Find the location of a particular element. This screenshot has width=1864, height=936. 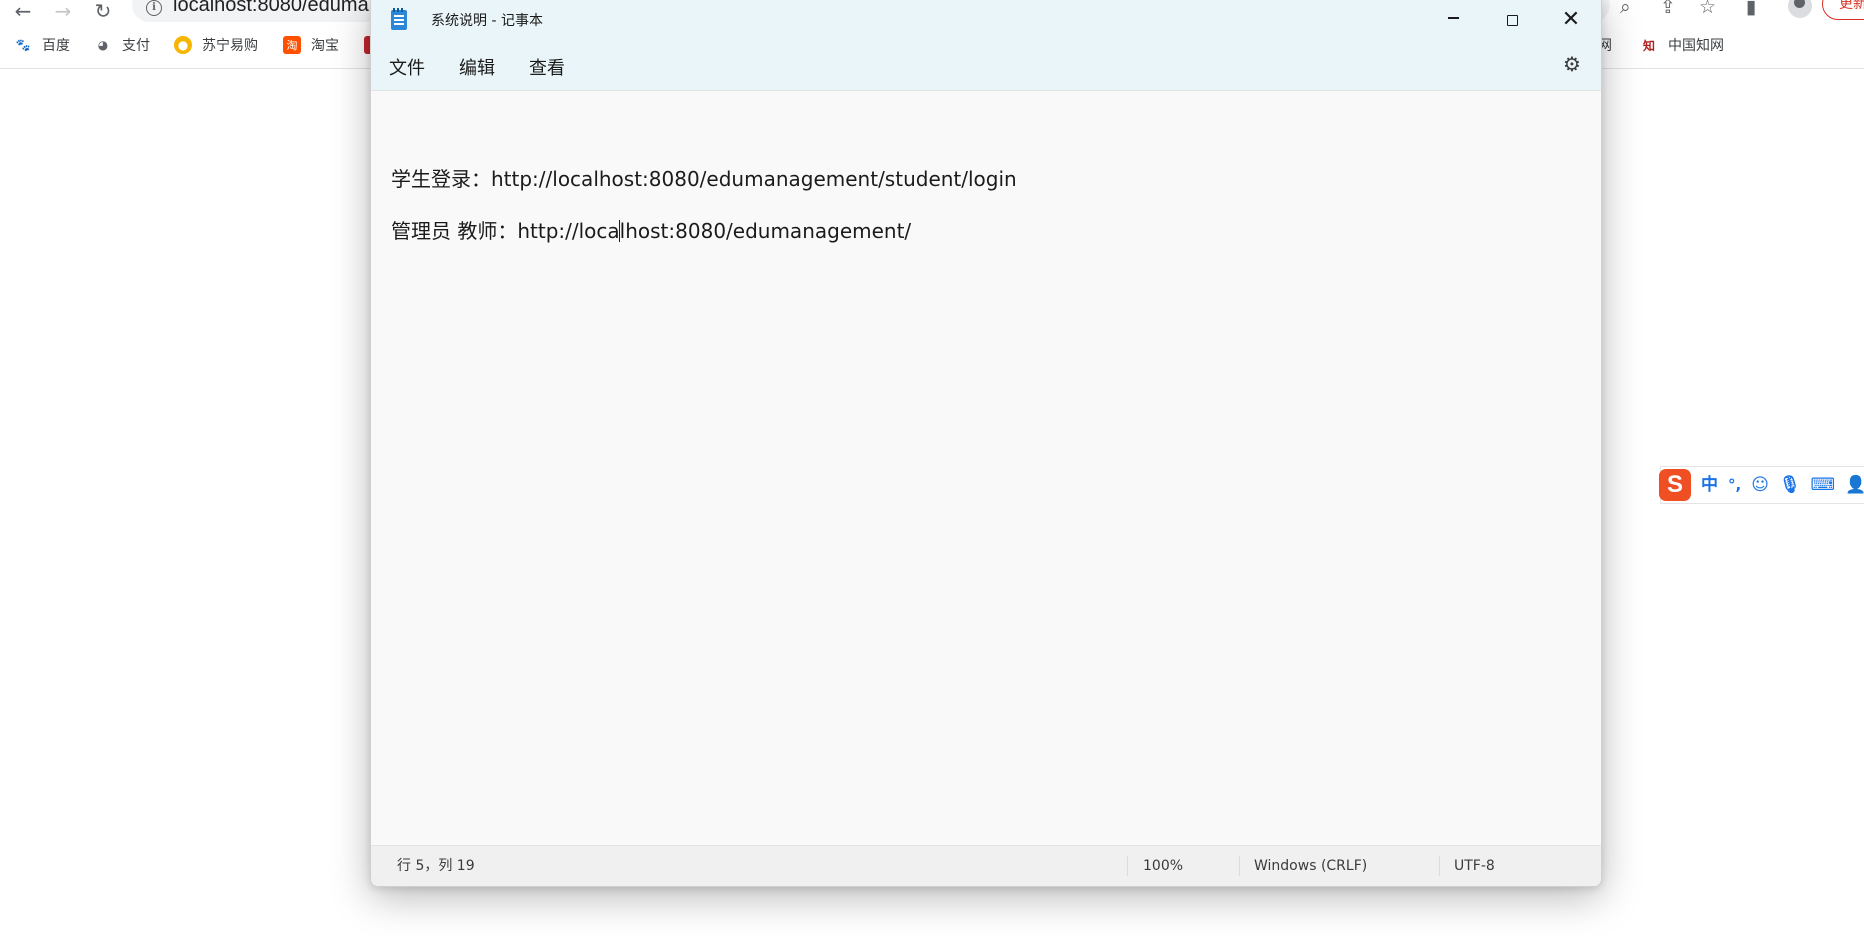

close-icon: ✕ is located at coordinates (1571, 19).